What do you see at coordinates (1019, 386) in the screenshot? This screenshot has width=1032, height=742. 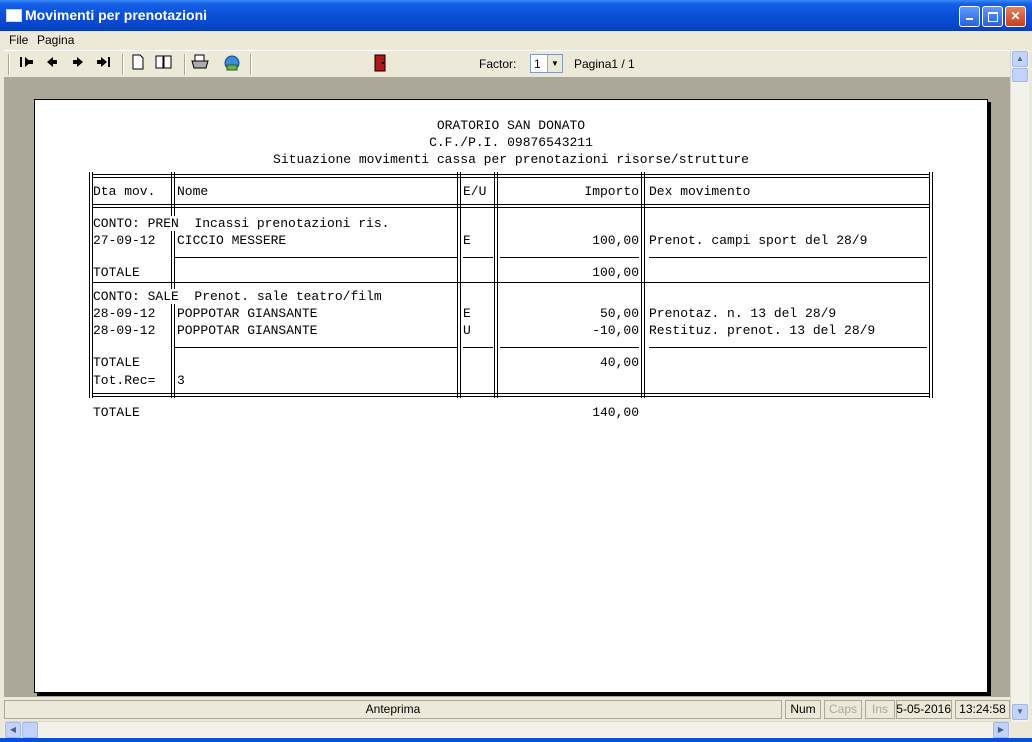 I see `vertical-scrollbar: ▲ ▼` at bounding box center [1019, 386].